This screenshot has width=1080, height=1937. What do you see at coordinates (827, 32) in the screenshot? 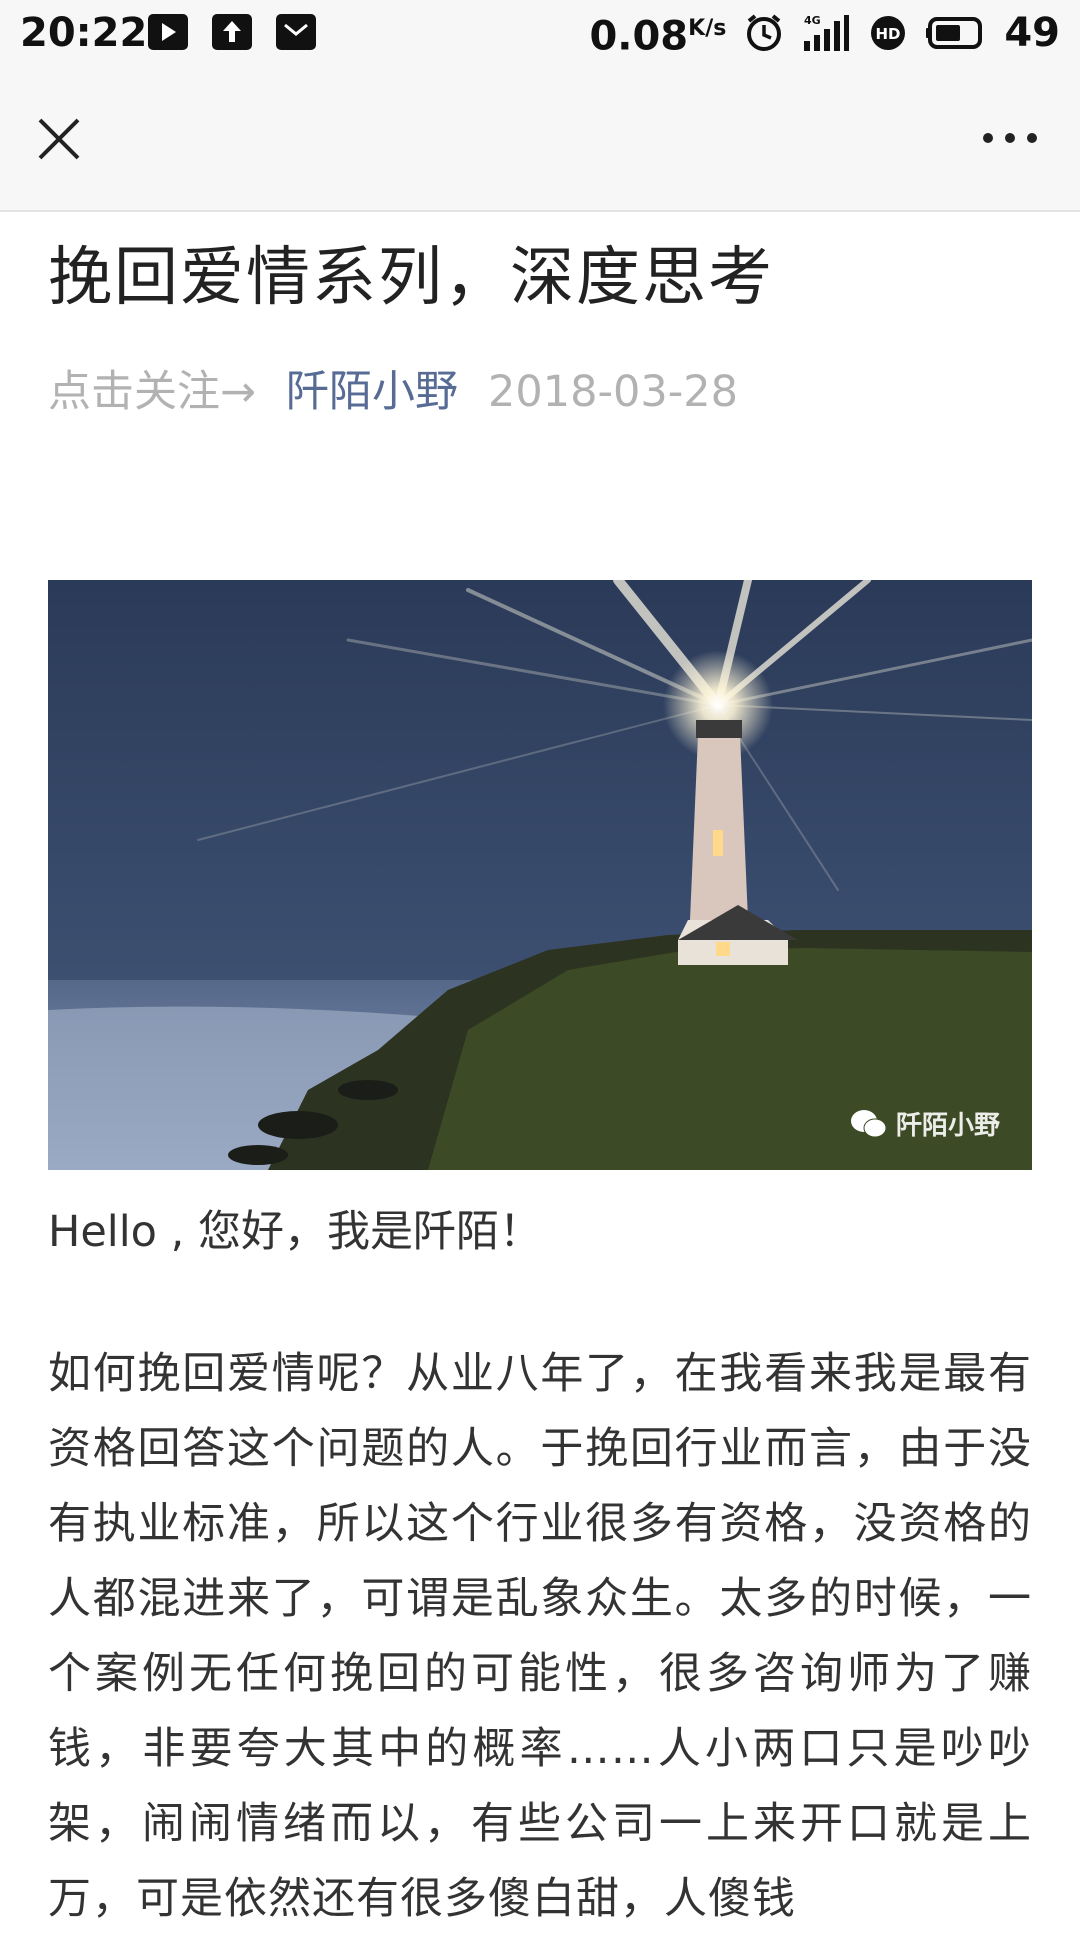
I see `signal-icon: 4G` at bounding box center [827, 32].